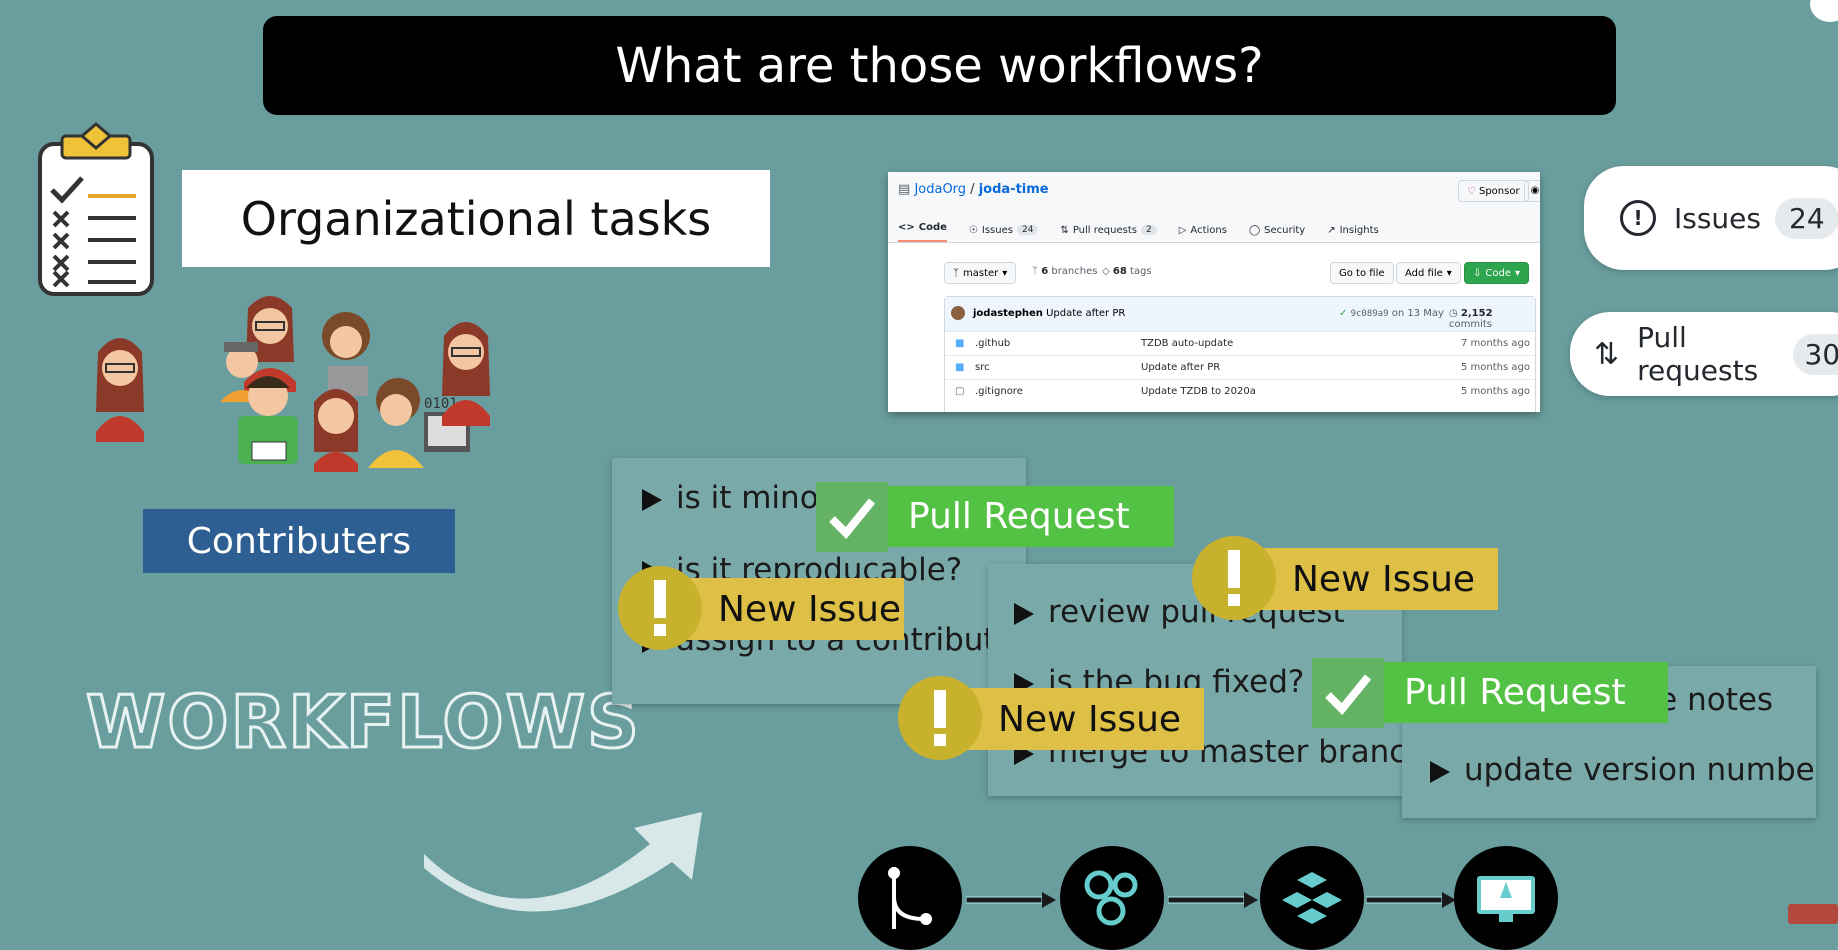  Describe the element at coordinates (1312, 898) in the screenshot. I see `cubes-icon` at that location.